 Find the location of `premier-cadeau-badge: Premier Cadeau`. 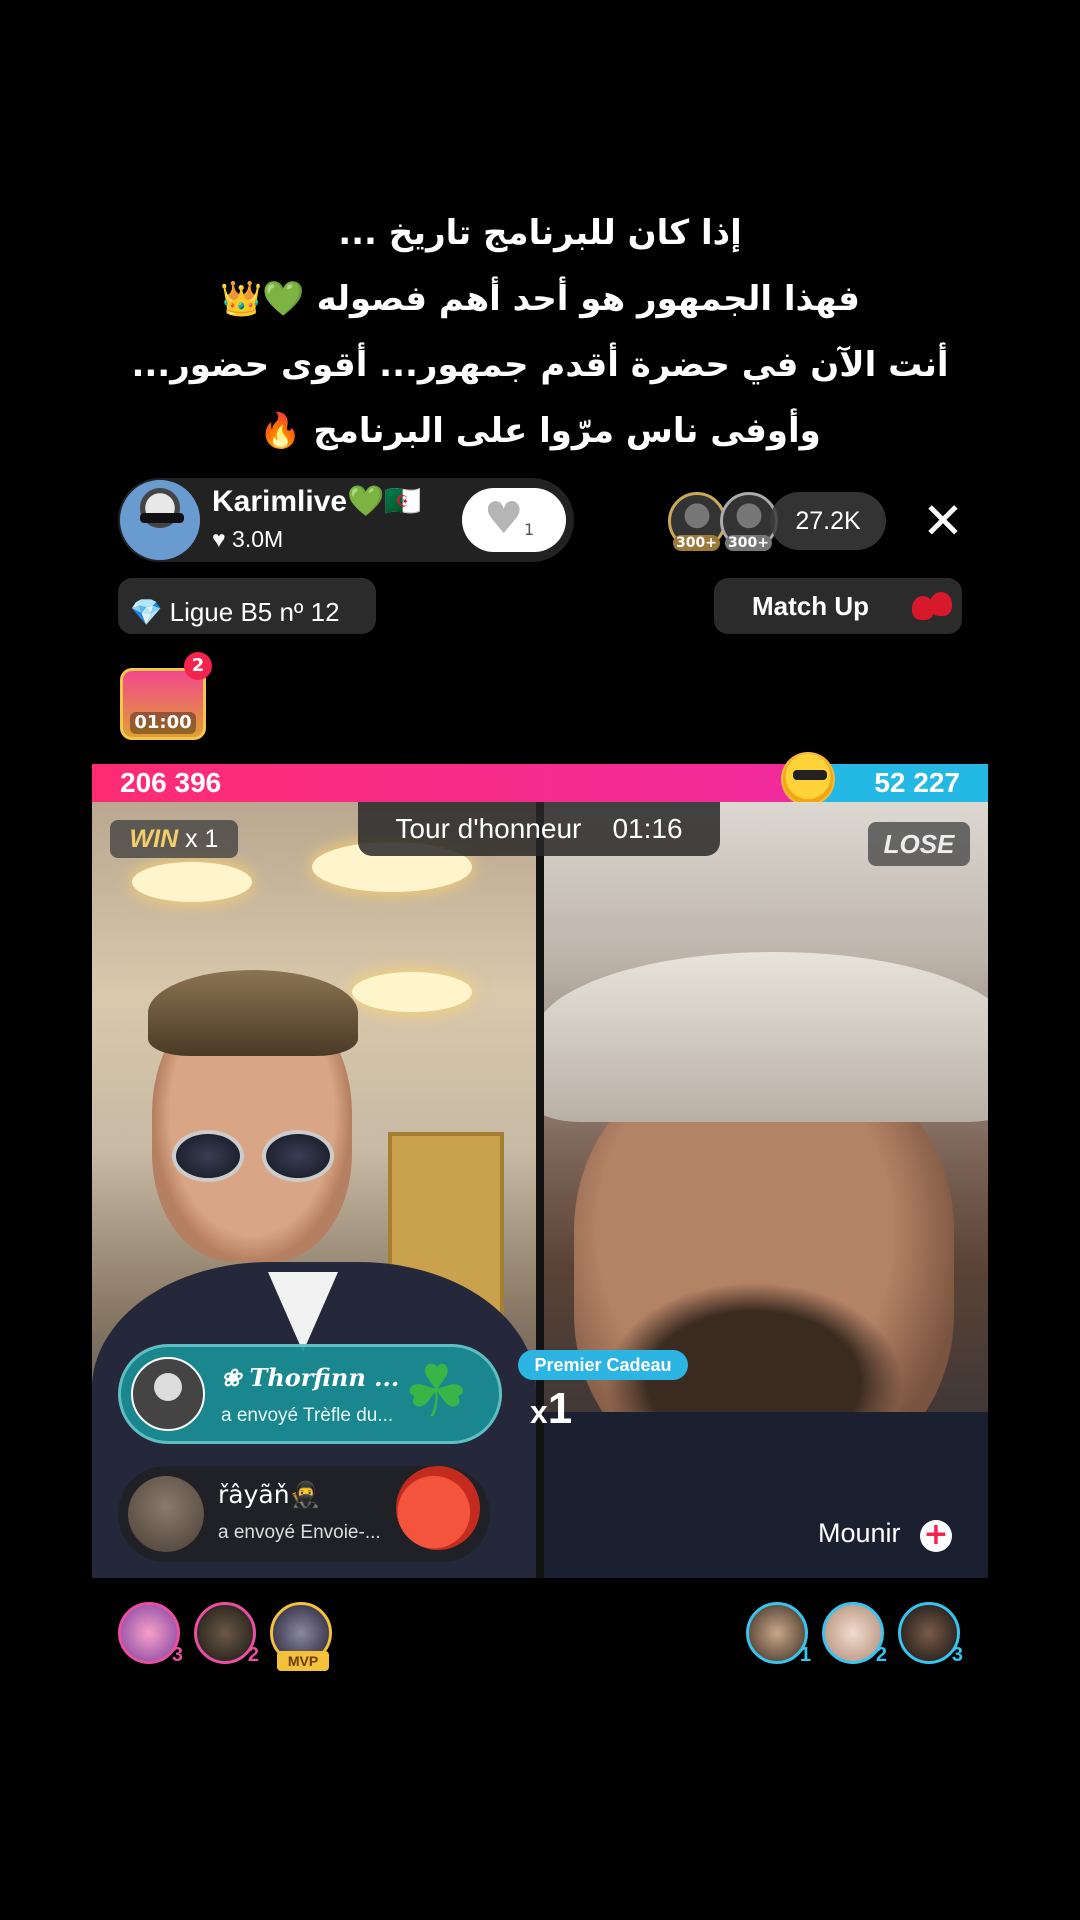

premier-cadeau-badge: Premier Cadeau is located at coordinates (603, 1365).